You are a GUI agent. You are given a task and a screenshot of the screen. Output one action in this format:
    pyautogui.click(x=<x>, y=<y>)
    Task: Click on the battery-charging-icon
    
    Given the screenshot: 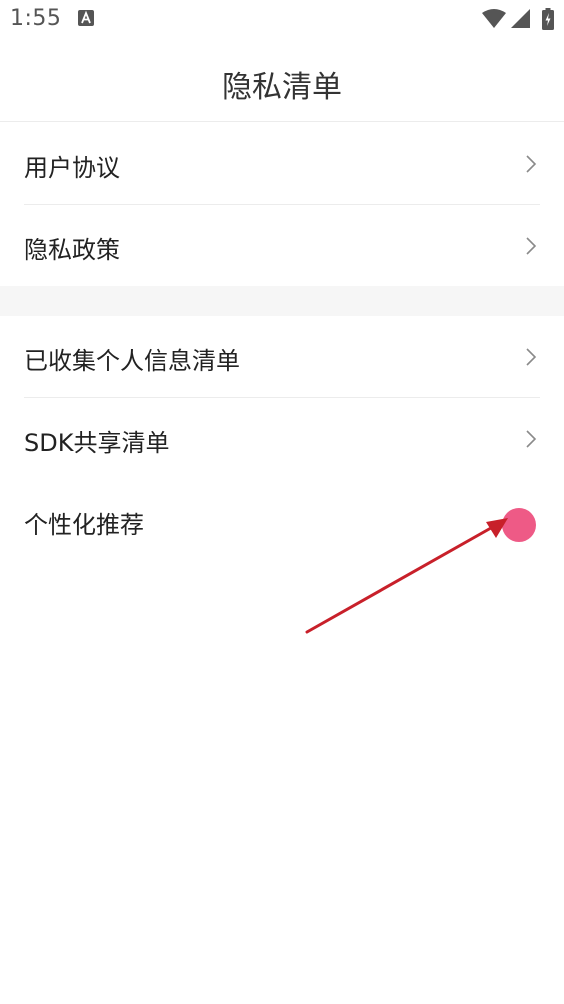 What is the action you would take?
    pyautogui.click(x=548, y=19)
    